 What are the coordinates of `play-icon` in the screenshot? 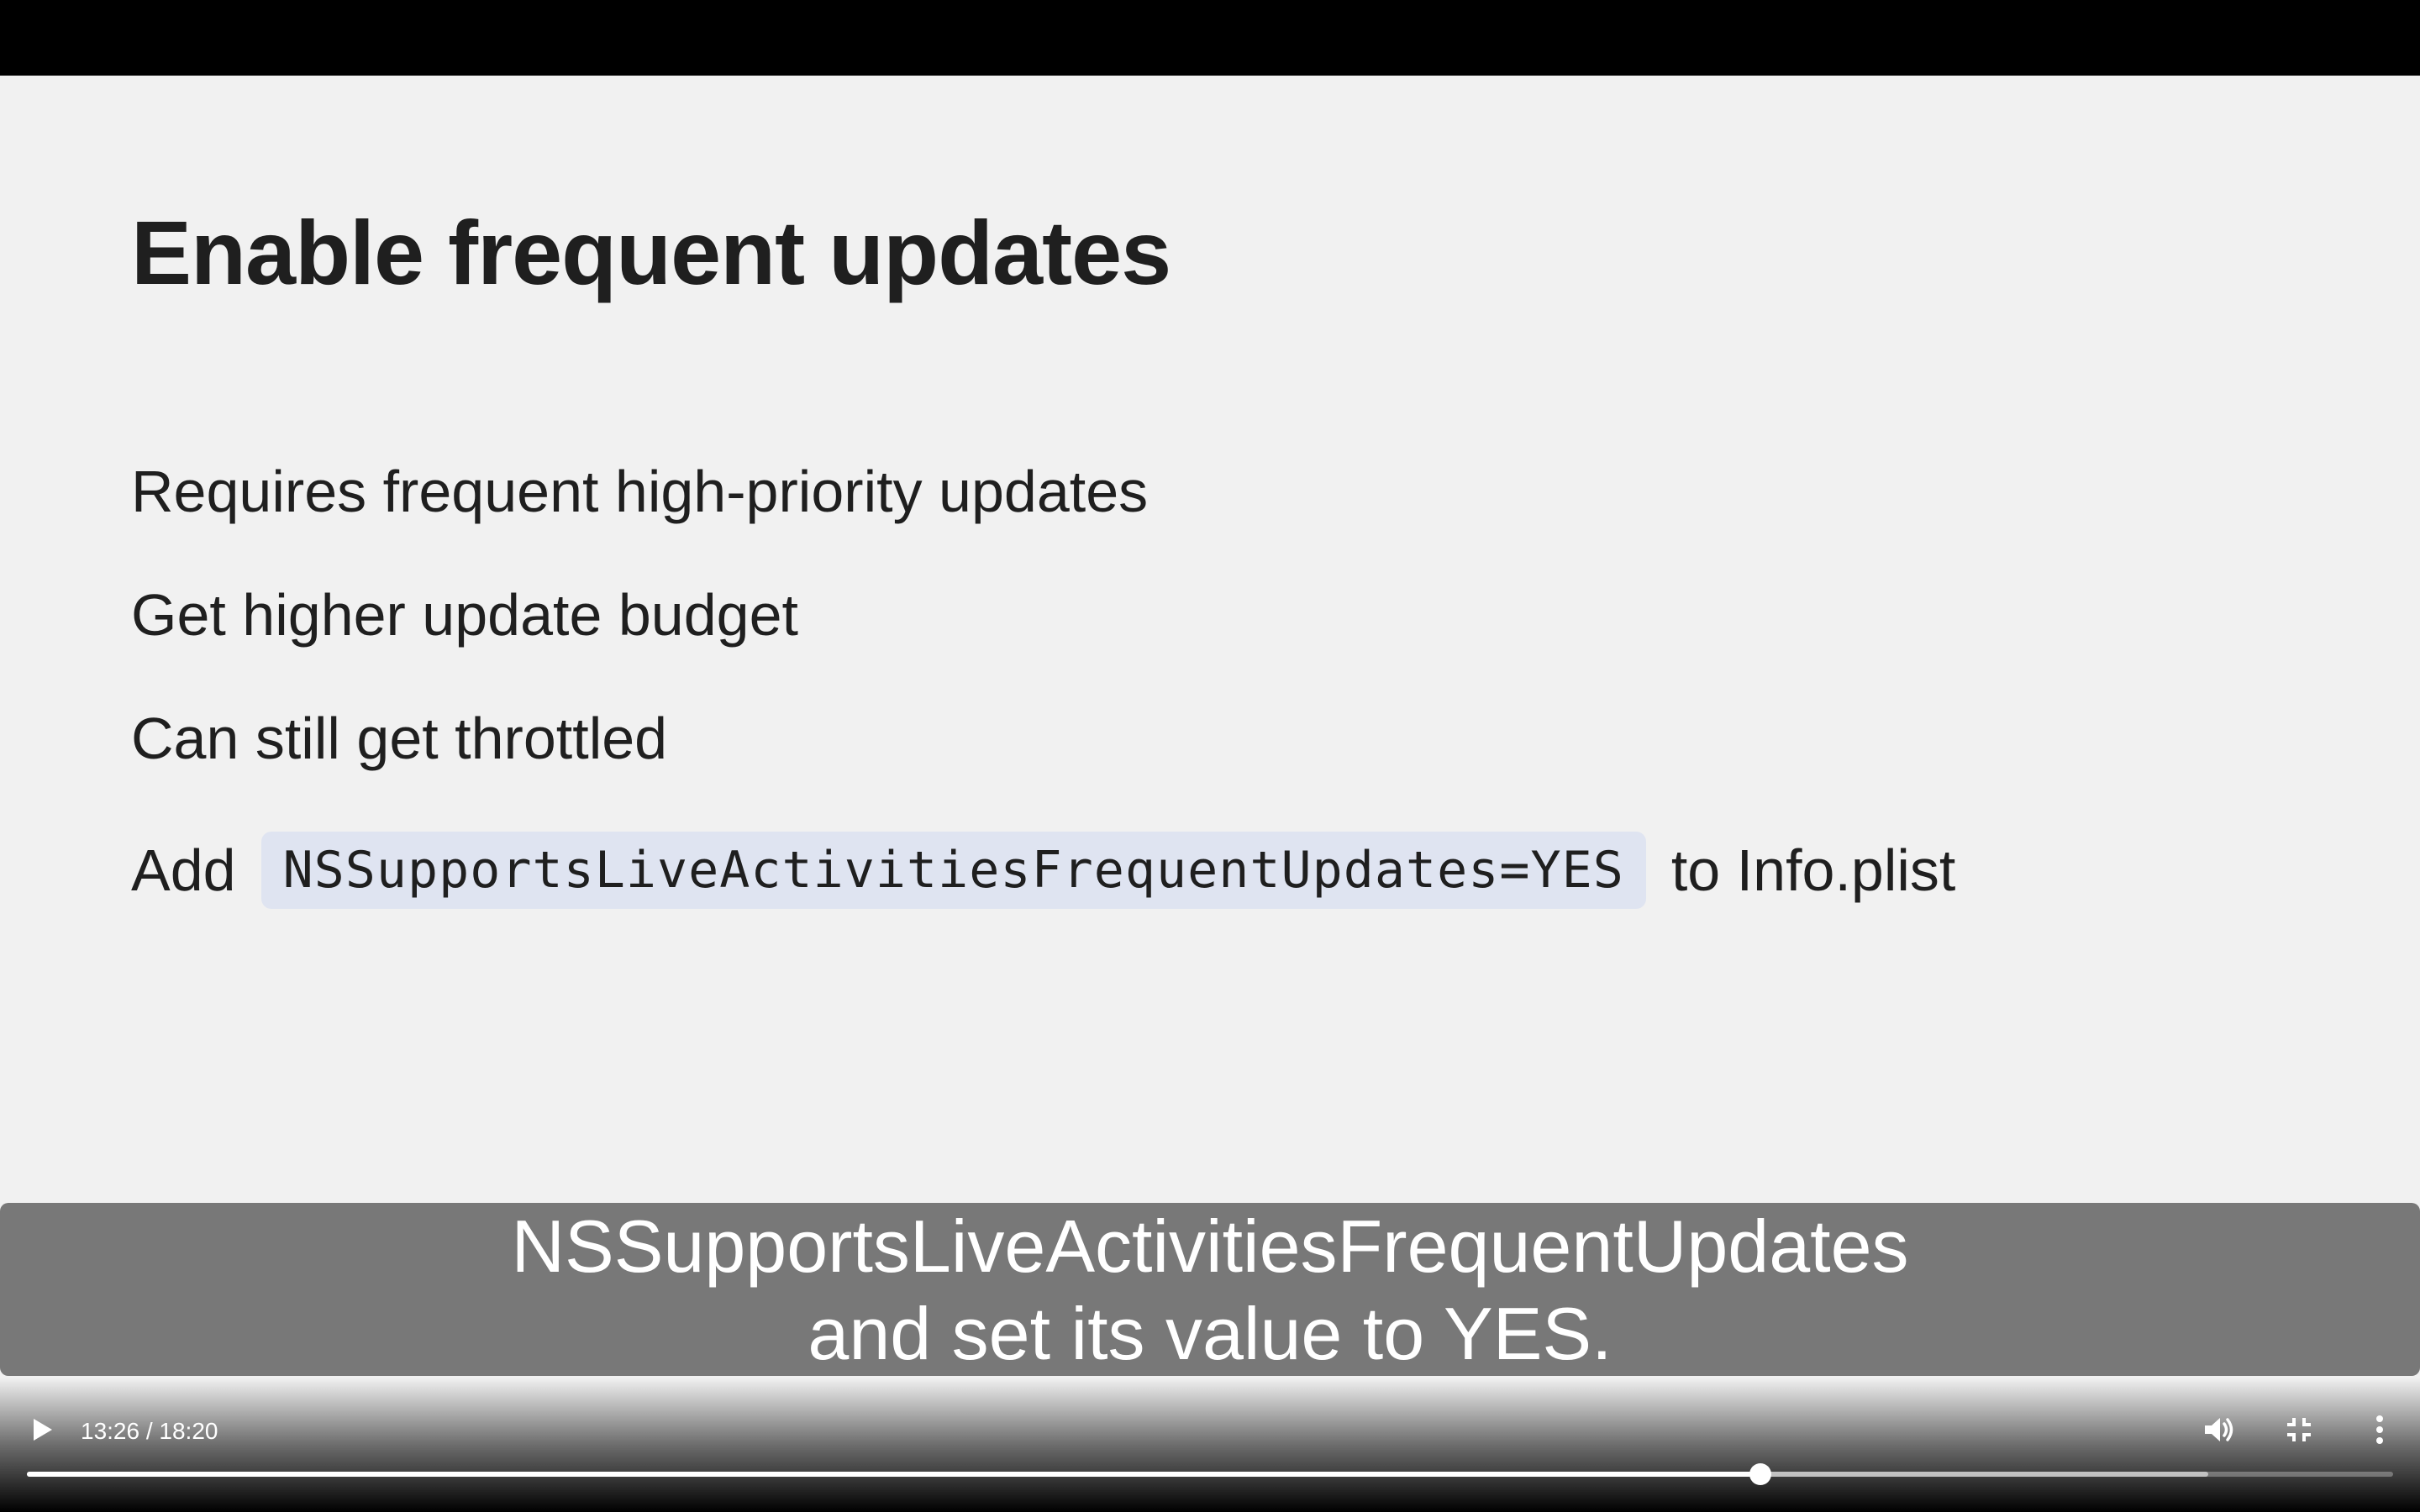 It's located at (43, 1430).